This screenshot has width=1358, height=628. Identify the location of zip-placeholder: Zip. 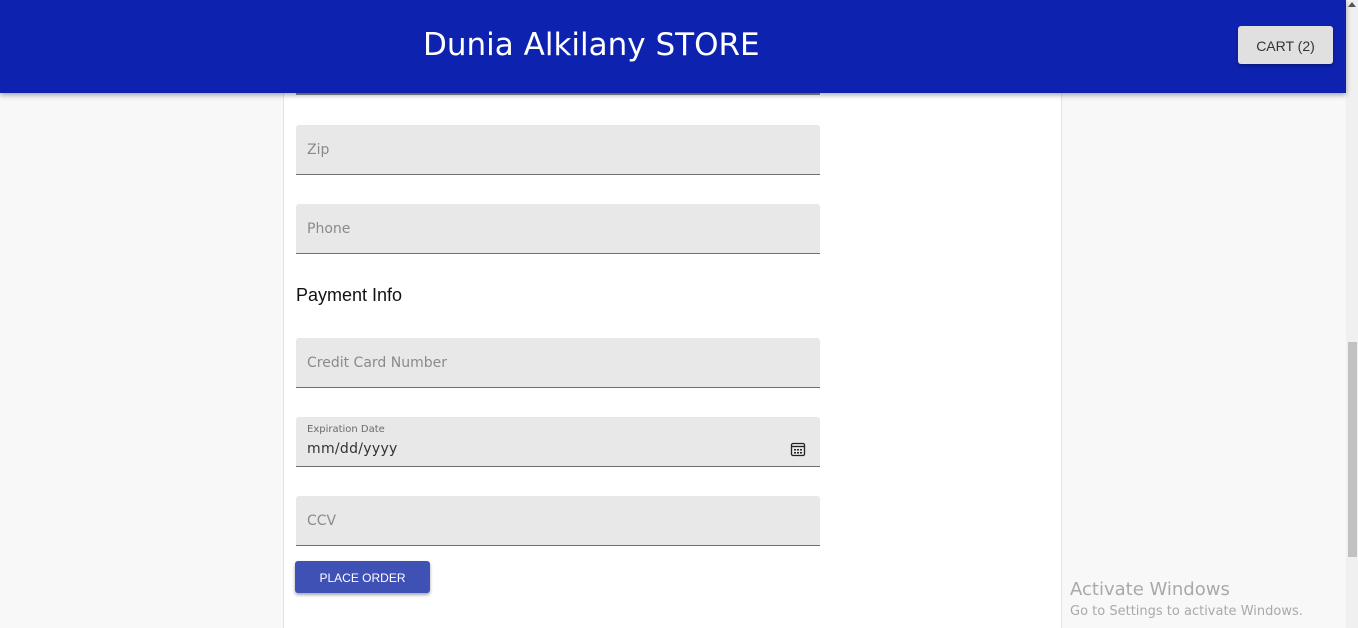
(318, 150).